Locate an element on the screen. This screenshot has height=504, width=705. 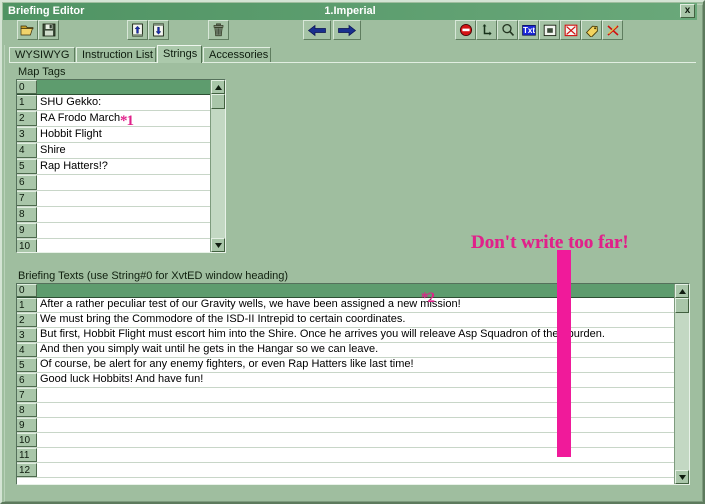
row-text-cell: Good luck Hobbits! And have fun! is located at coordinates (363, 380).